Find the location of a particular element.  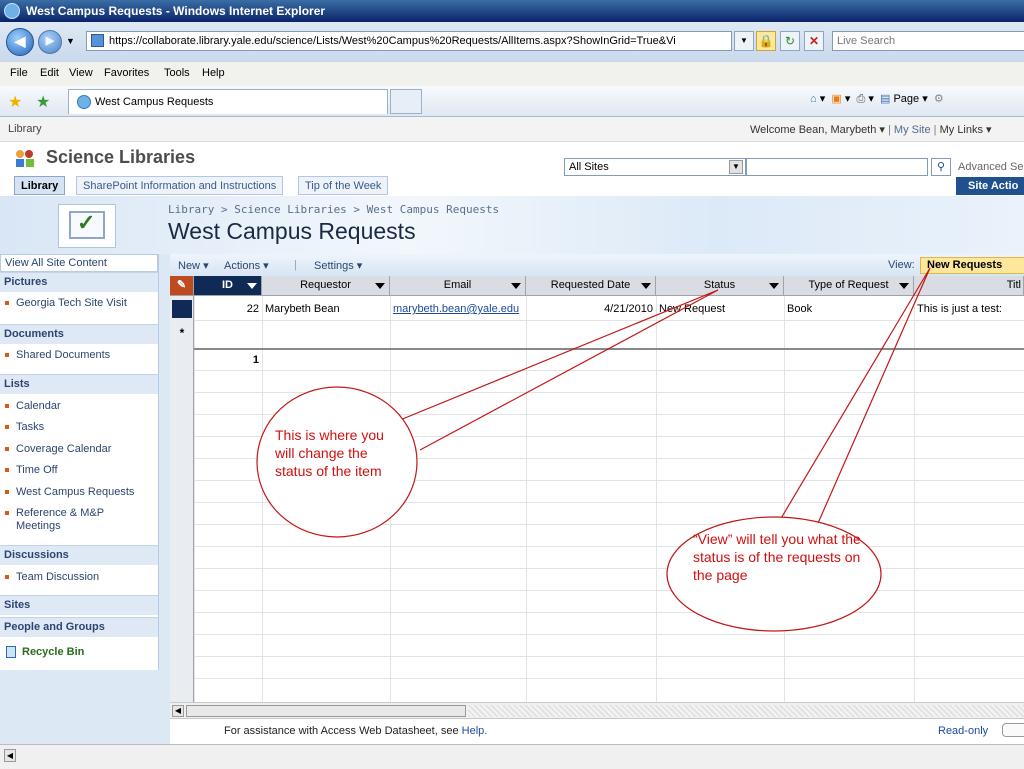

view-callout-tail is located at coordinates (855, 399).